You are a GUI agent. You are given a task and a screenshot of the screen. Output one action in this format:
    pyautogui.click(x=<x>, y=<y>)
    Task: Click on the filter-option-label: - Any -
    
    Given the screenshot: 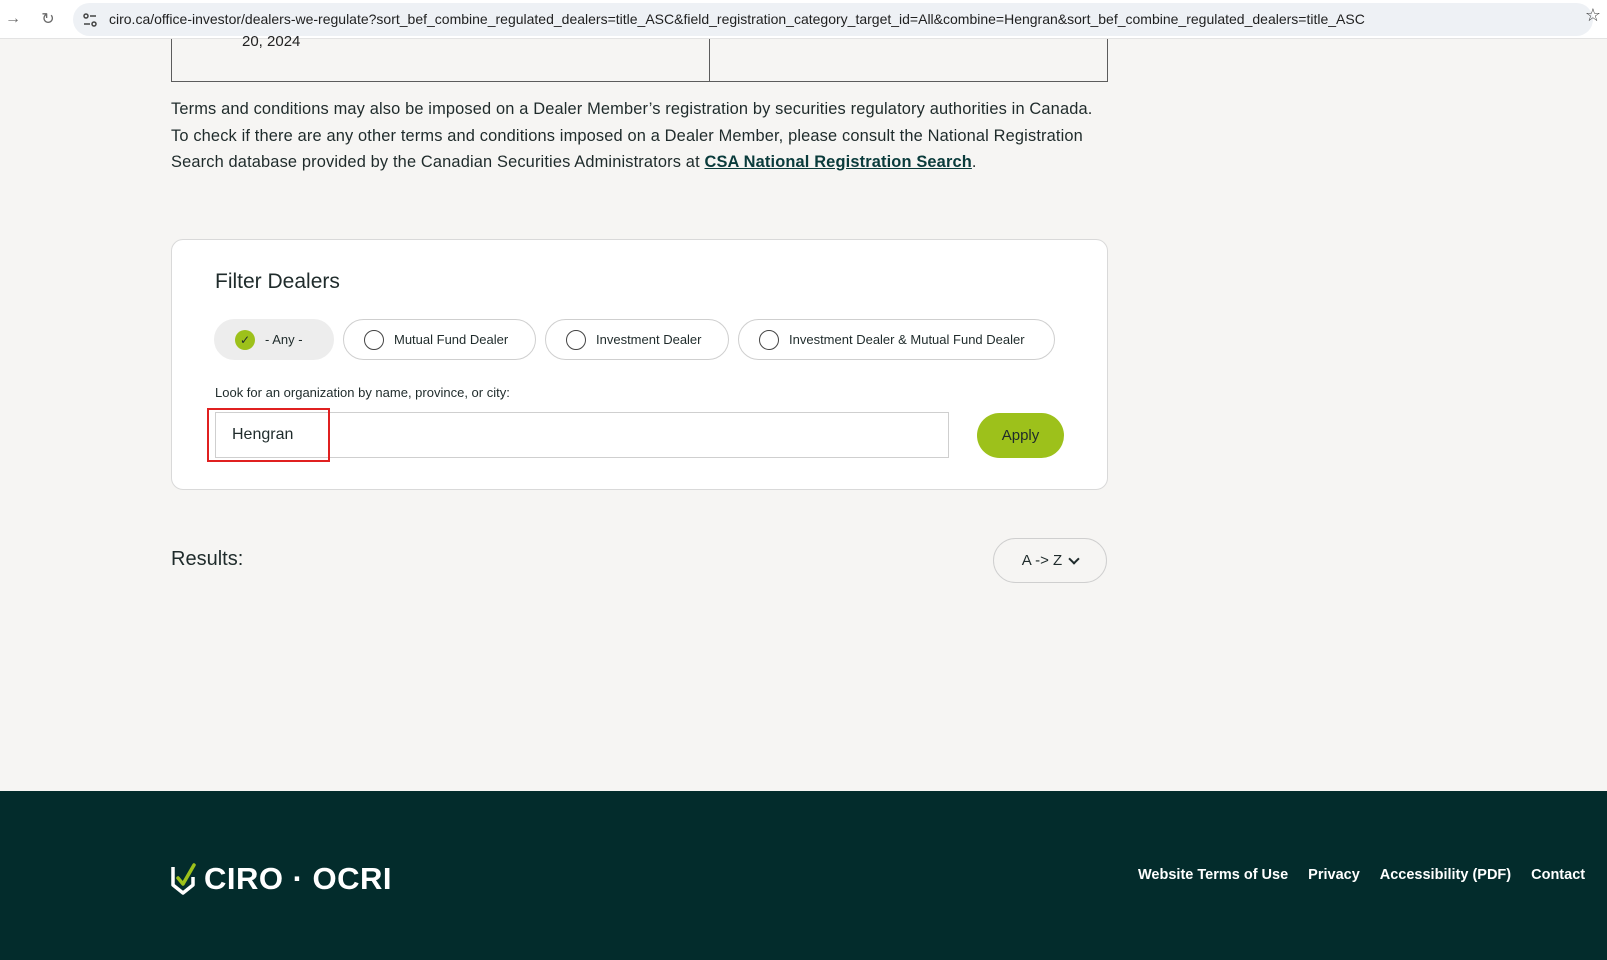 What is the action you would take?
    pyautogui.click(x=284, y=339)
    